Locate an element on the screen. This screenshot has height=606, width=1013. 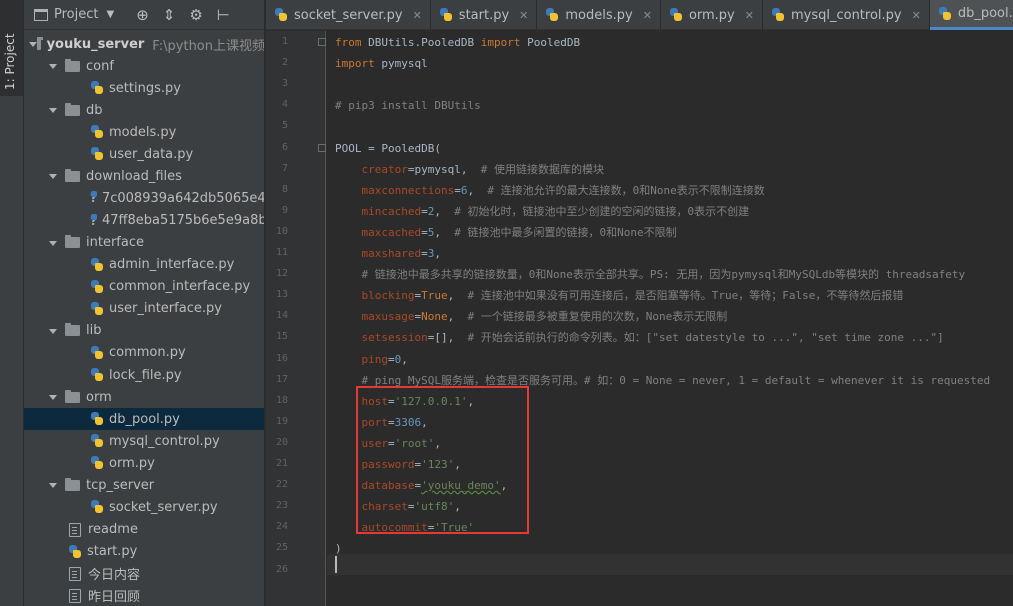
tree-item: common_interface.py is located at coordinates (144, 287).